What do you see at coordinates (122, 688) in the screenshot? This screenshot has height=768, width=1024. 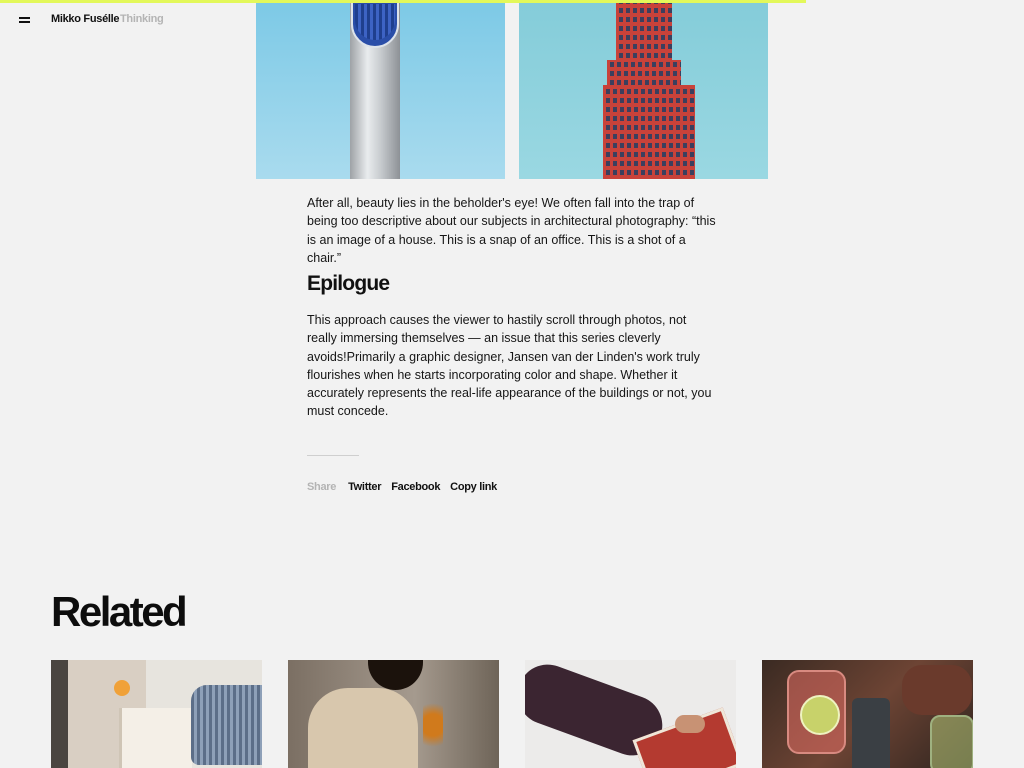 I see `ball-shape` at bounding box center [122, 688].